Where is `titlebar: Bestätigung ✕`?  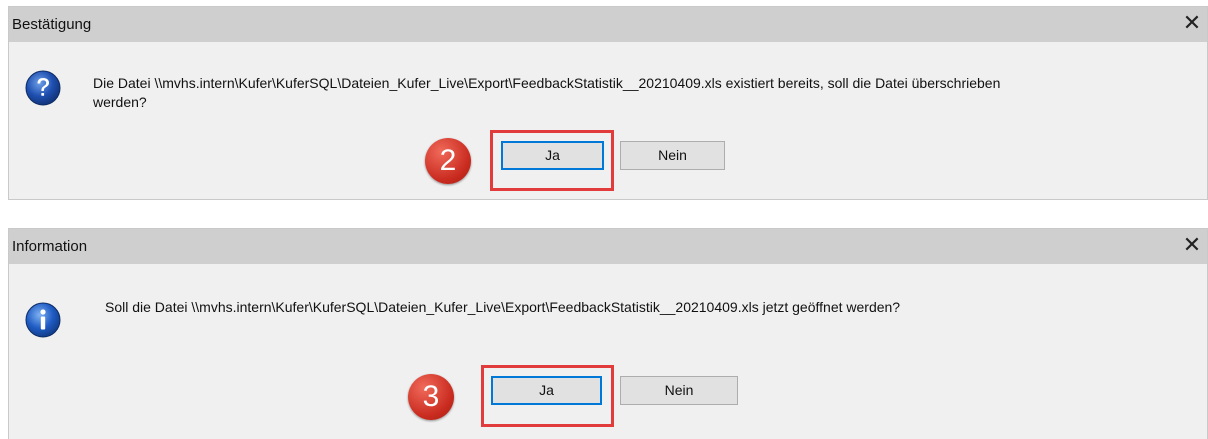
titlebar: Bestätigung ✕ is located at coordinates (608, 24).